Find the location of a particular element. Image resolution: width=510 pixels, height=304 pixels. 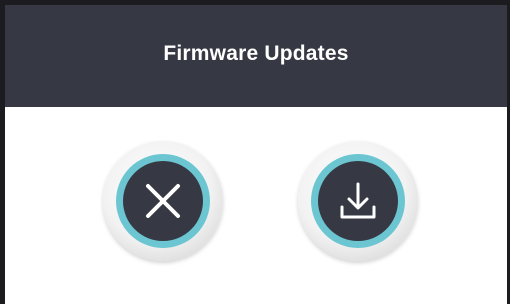

download-button-core is located at coordinates (358, 201).